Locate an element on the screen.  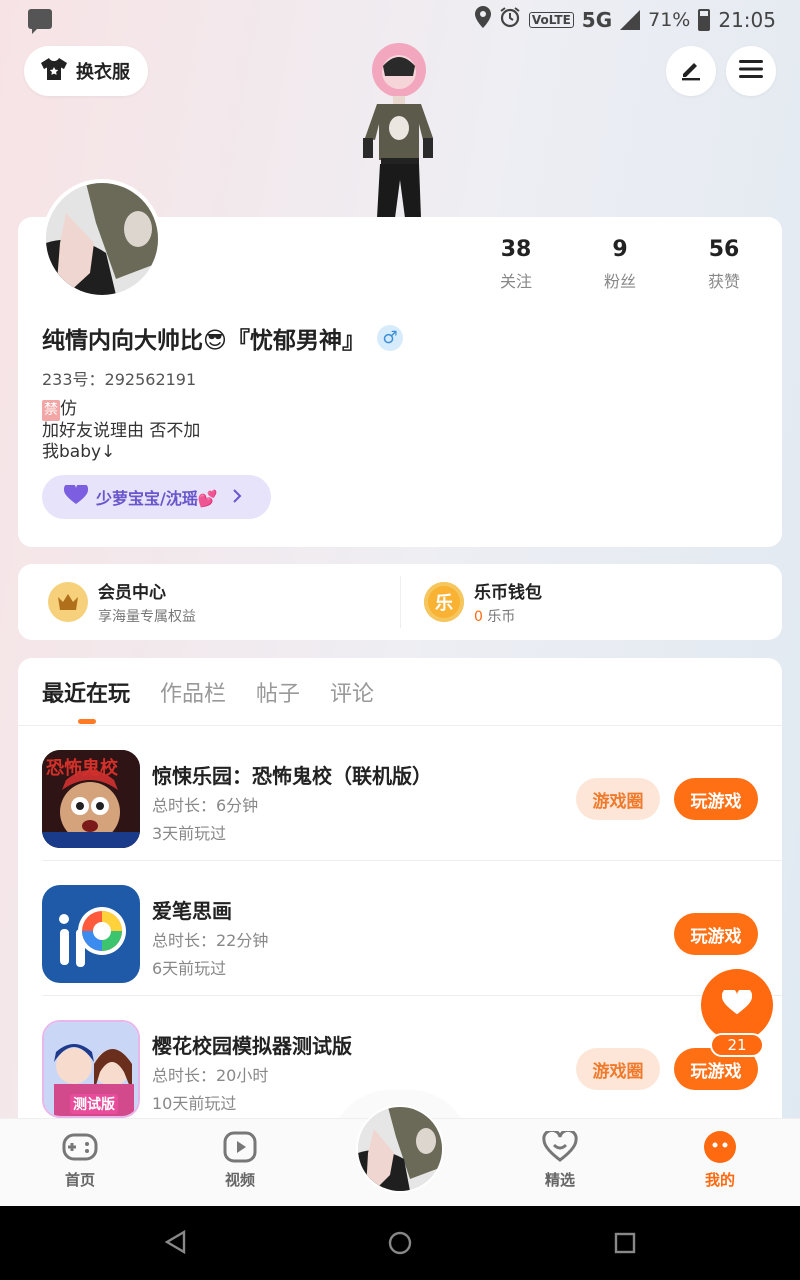
crown-icon is located at coordinates (68, 602).